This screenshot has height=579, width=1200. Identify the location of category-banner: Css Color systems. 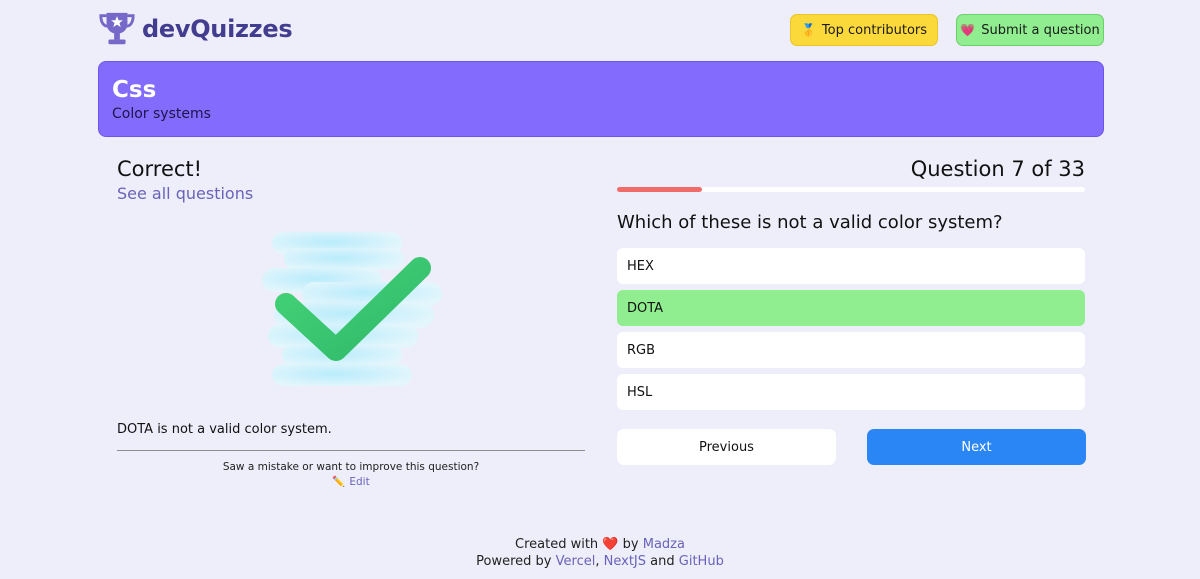
(601, 99).